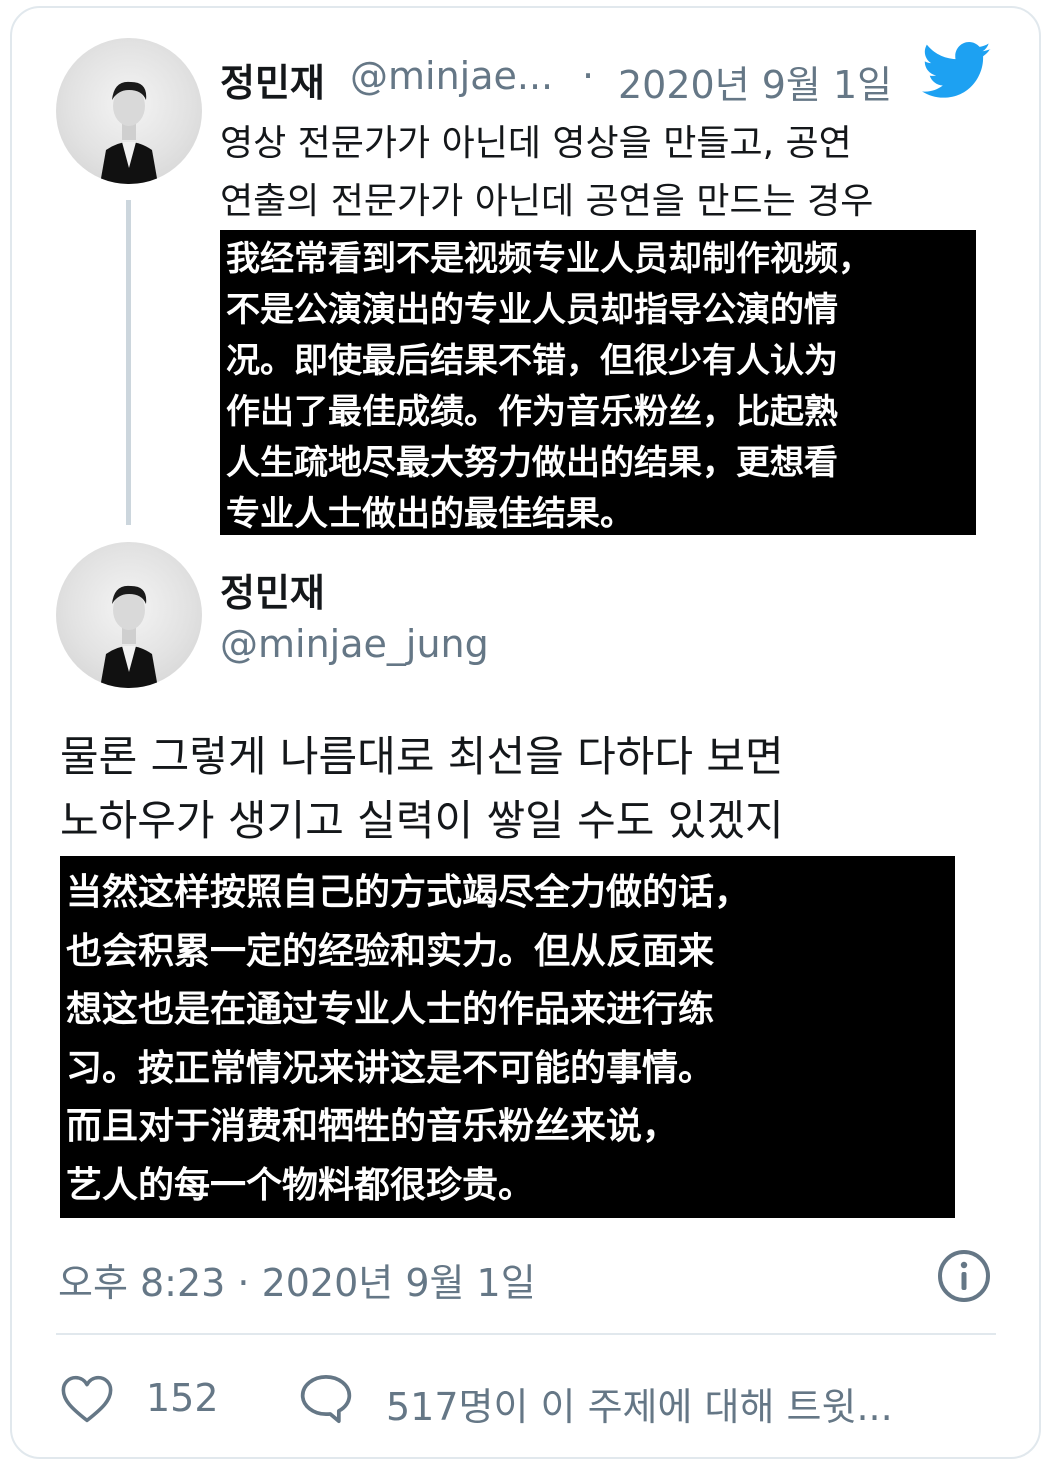 This screenshot has width=1057, height=1466. Describe the element at coordinates (297, 1279) in the screenshot. I see `tweet-timestamp: 오후 8:23 · 2020년 9월 1일` at that location.